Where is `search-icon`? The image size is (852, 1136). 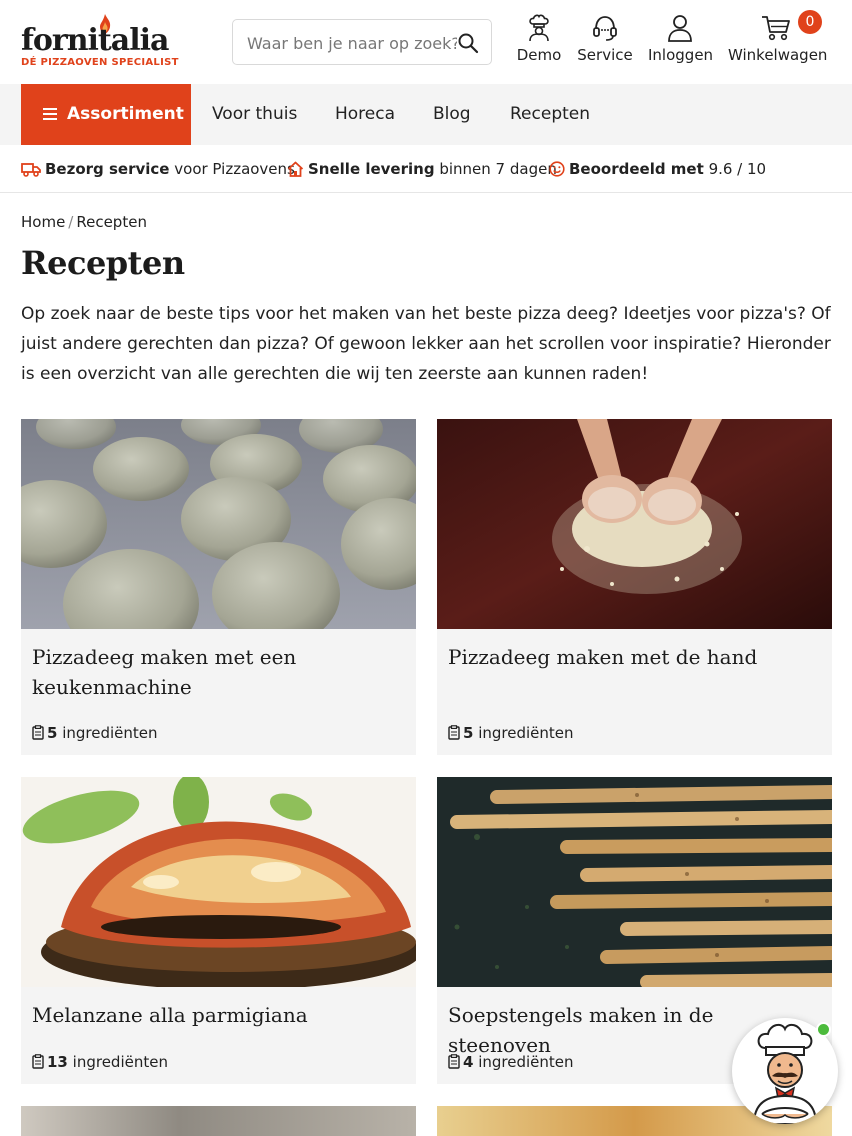 search-icon is located at coordinates (468, 43).